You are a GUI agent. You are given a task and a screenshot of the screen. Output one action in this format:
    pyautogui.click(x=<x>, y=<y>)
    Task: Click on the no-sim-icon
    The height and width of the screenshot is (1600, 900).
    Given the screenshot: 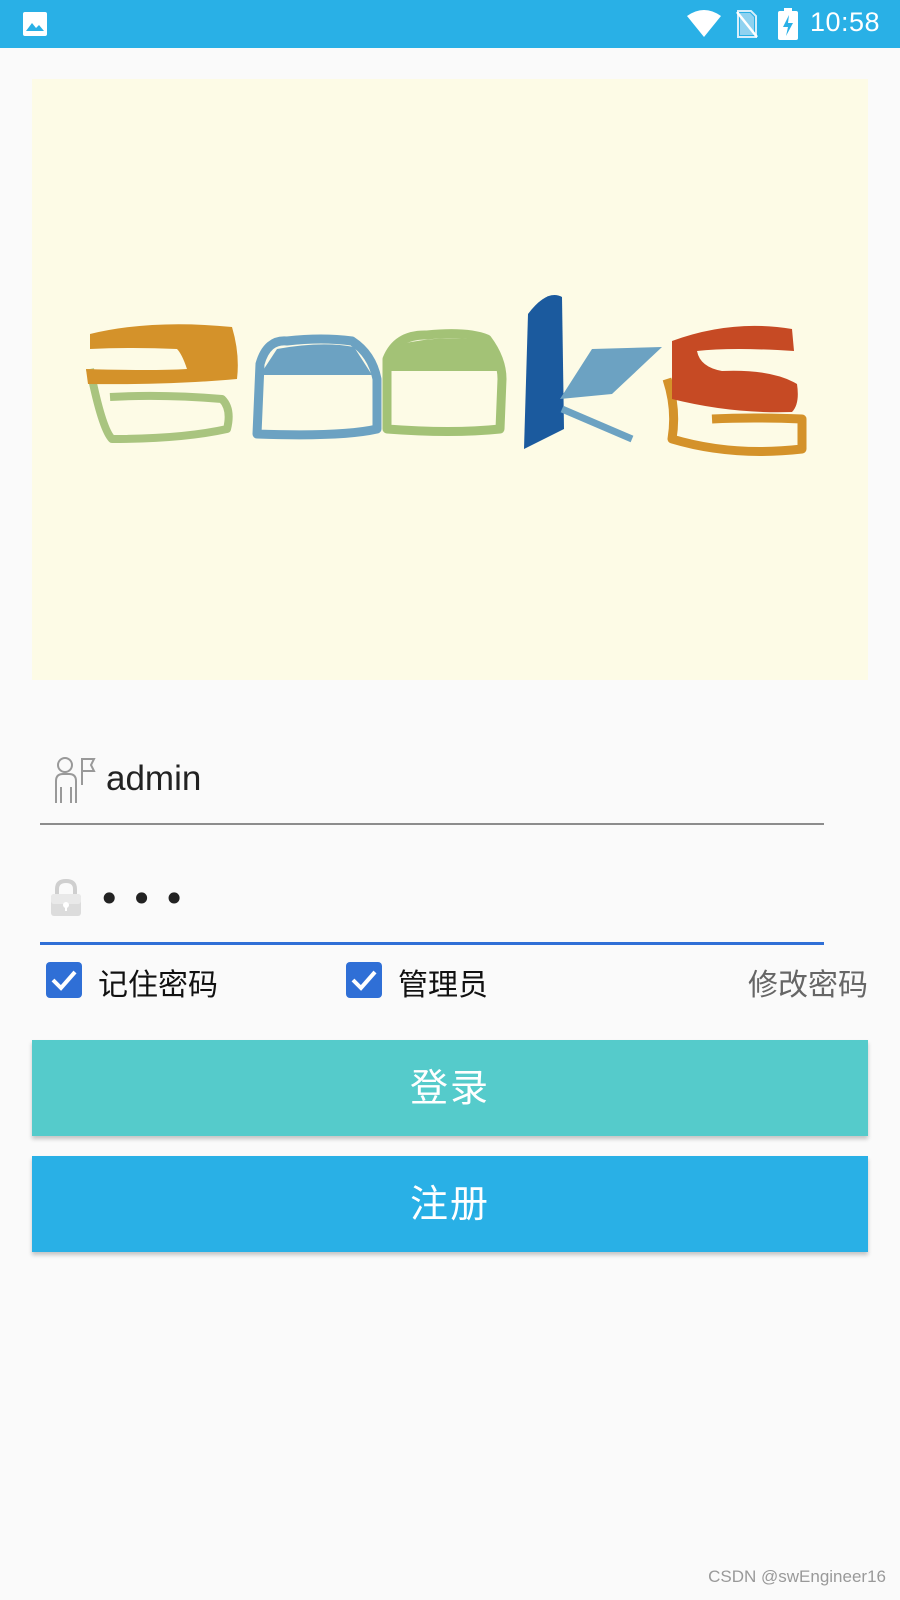 What is the action you would take?
    pyautogui.click(x=747, y=24)
    